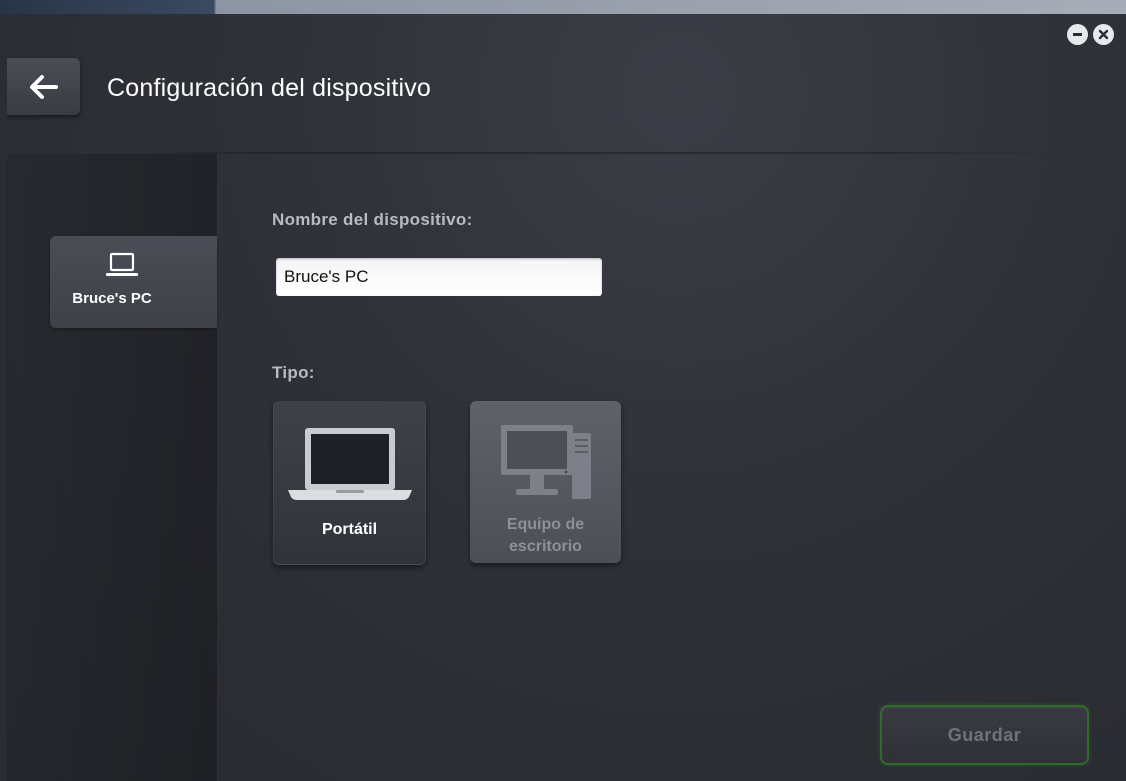 The image size is (1126, 781). What do you see at coordinates (587, 153) in the screenshot?
I see `header-divider` at bounding box center [587, 153].